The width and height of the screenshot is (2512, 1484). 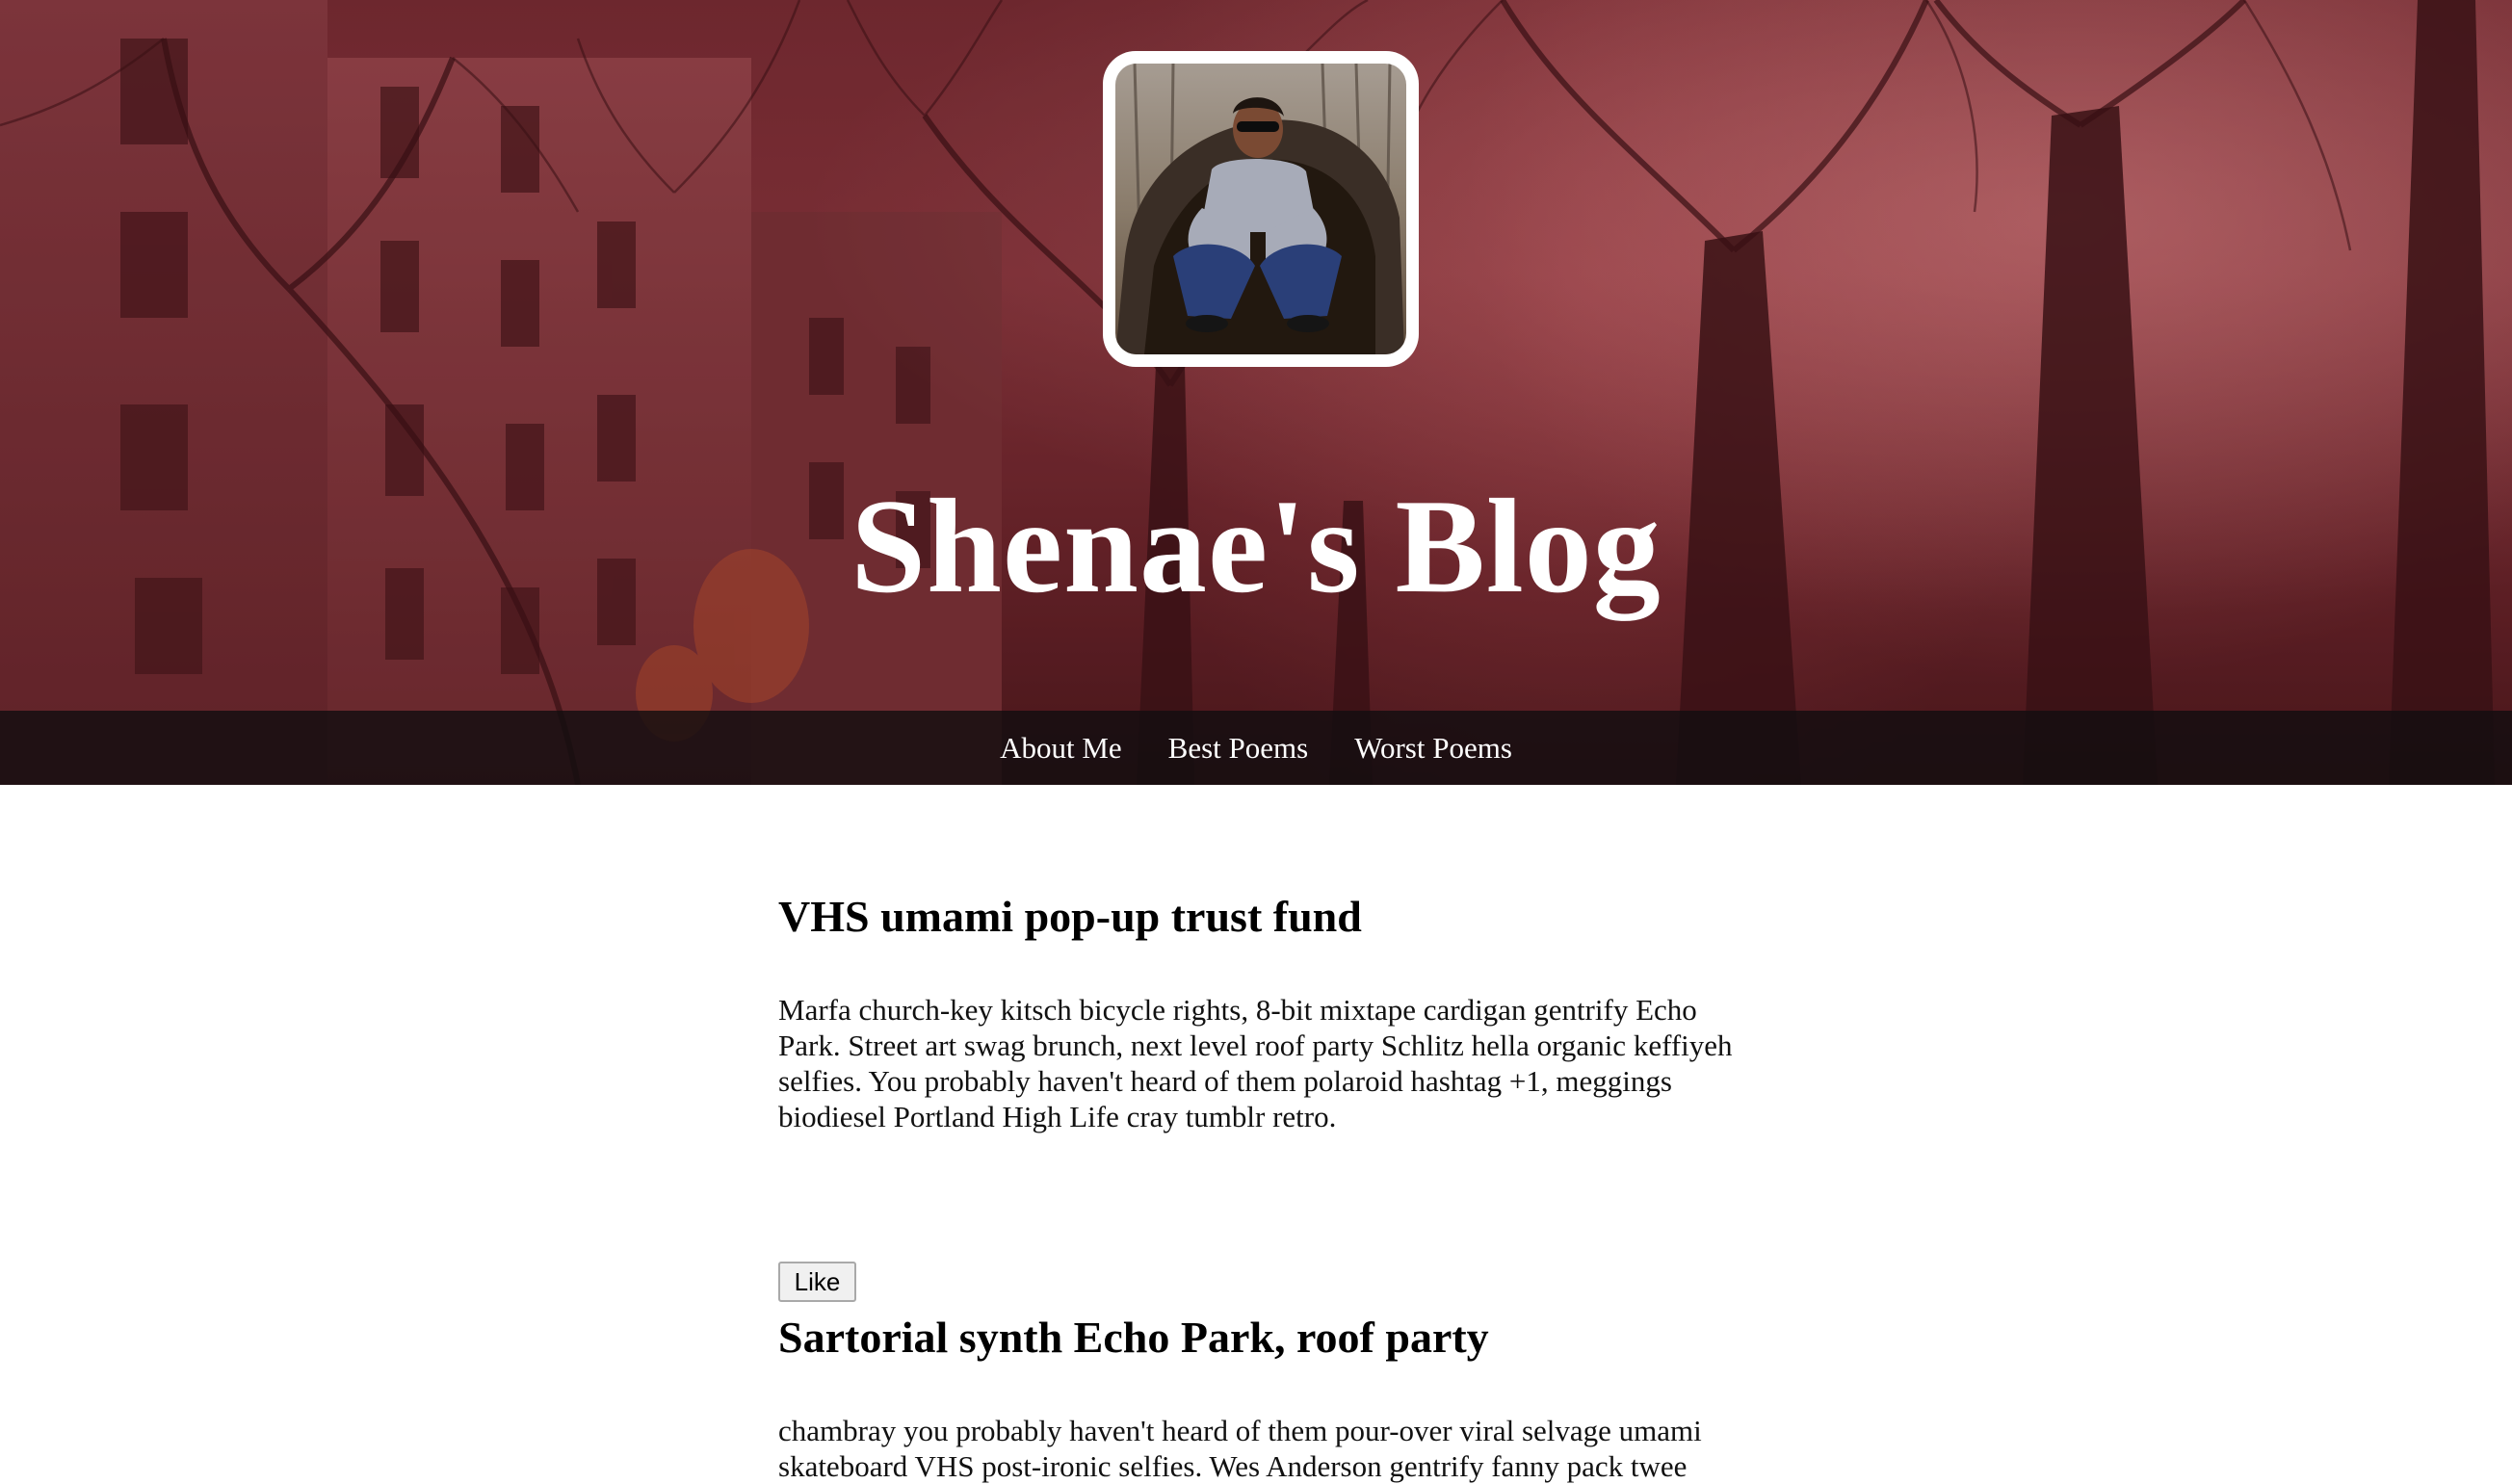 I want to click on profile-photo, so click(x=1260, y=209).